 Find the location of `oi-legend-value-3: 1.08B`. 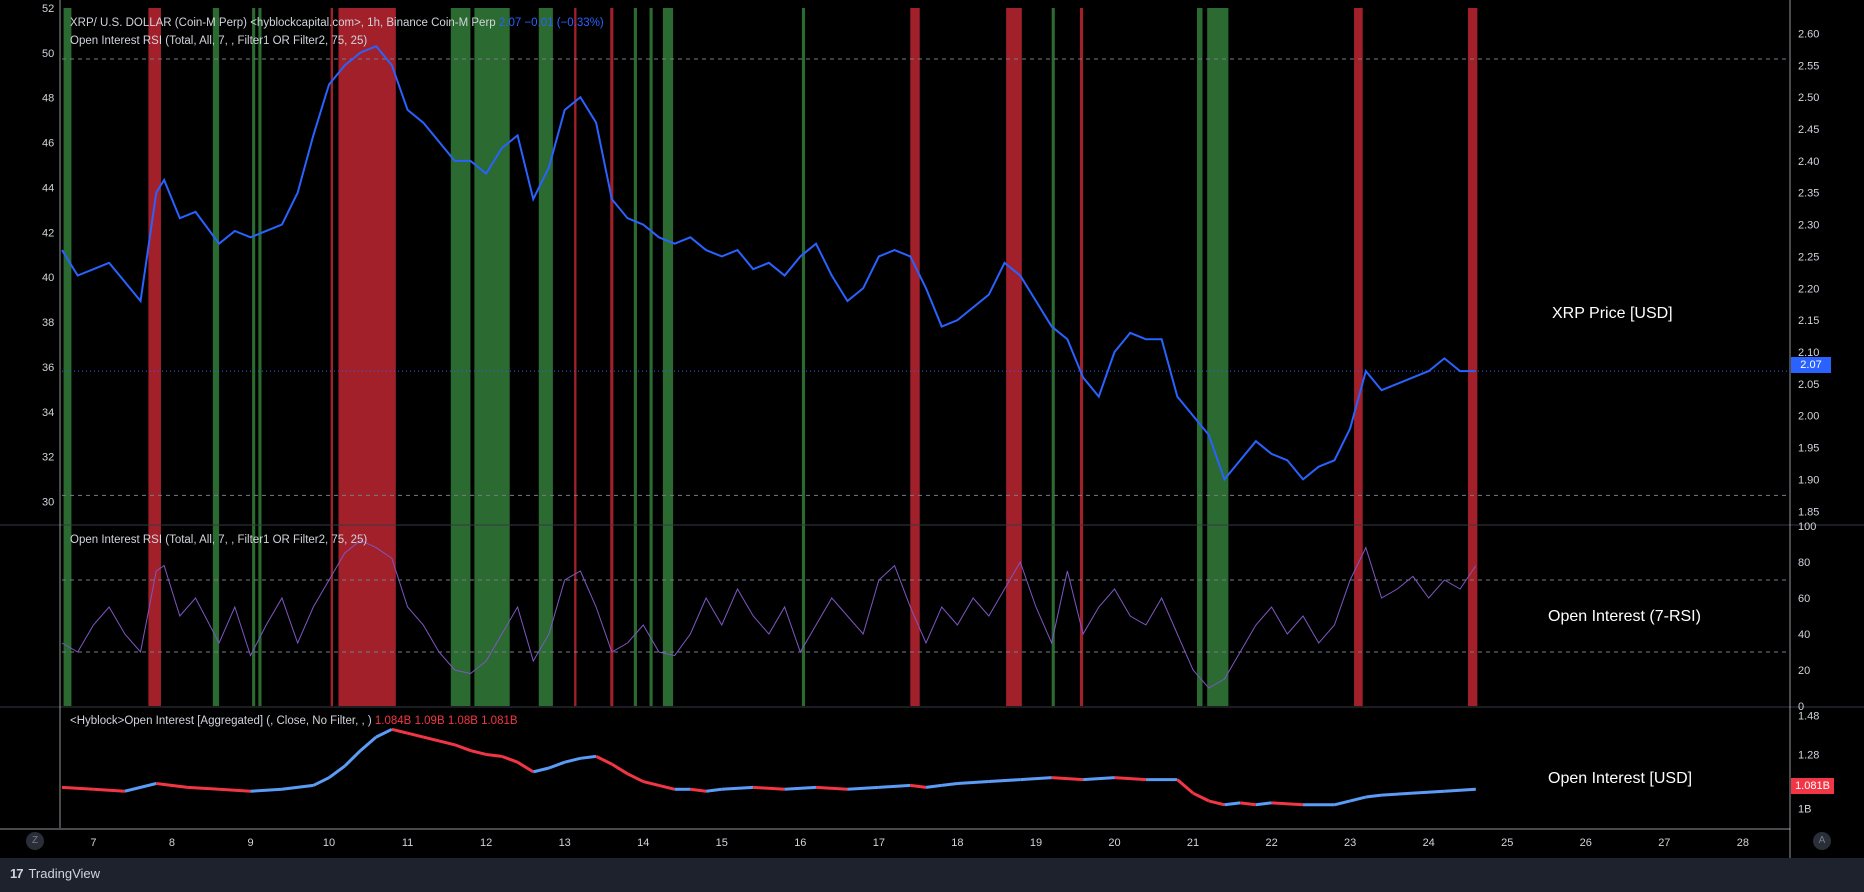

oi-legend-value-3: 1.08B is located at coordinates (462, 721).